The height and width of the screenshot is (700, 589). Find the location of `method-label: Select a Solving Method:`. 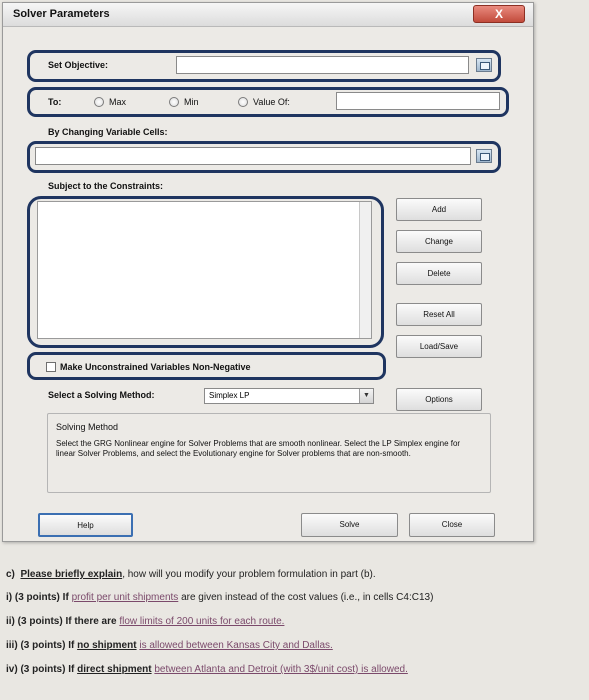

method-label: Select a Solving Method: is located at coordinates (101, 395).